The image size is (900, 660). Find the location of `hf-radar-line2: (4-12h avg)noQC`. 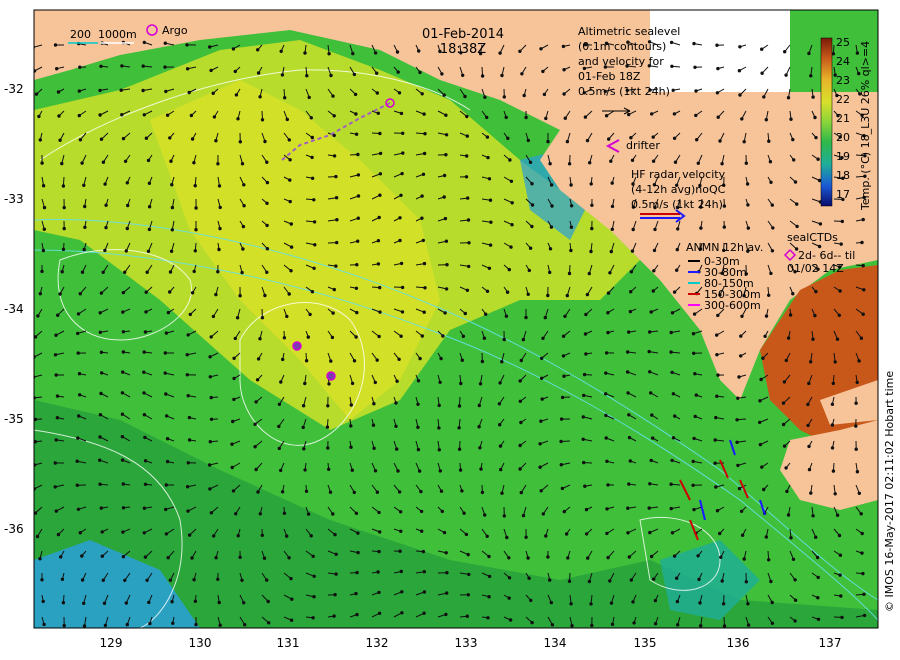

hf-radar-line2: (4-12h avg)noQC is located at coordinates (678, 189).